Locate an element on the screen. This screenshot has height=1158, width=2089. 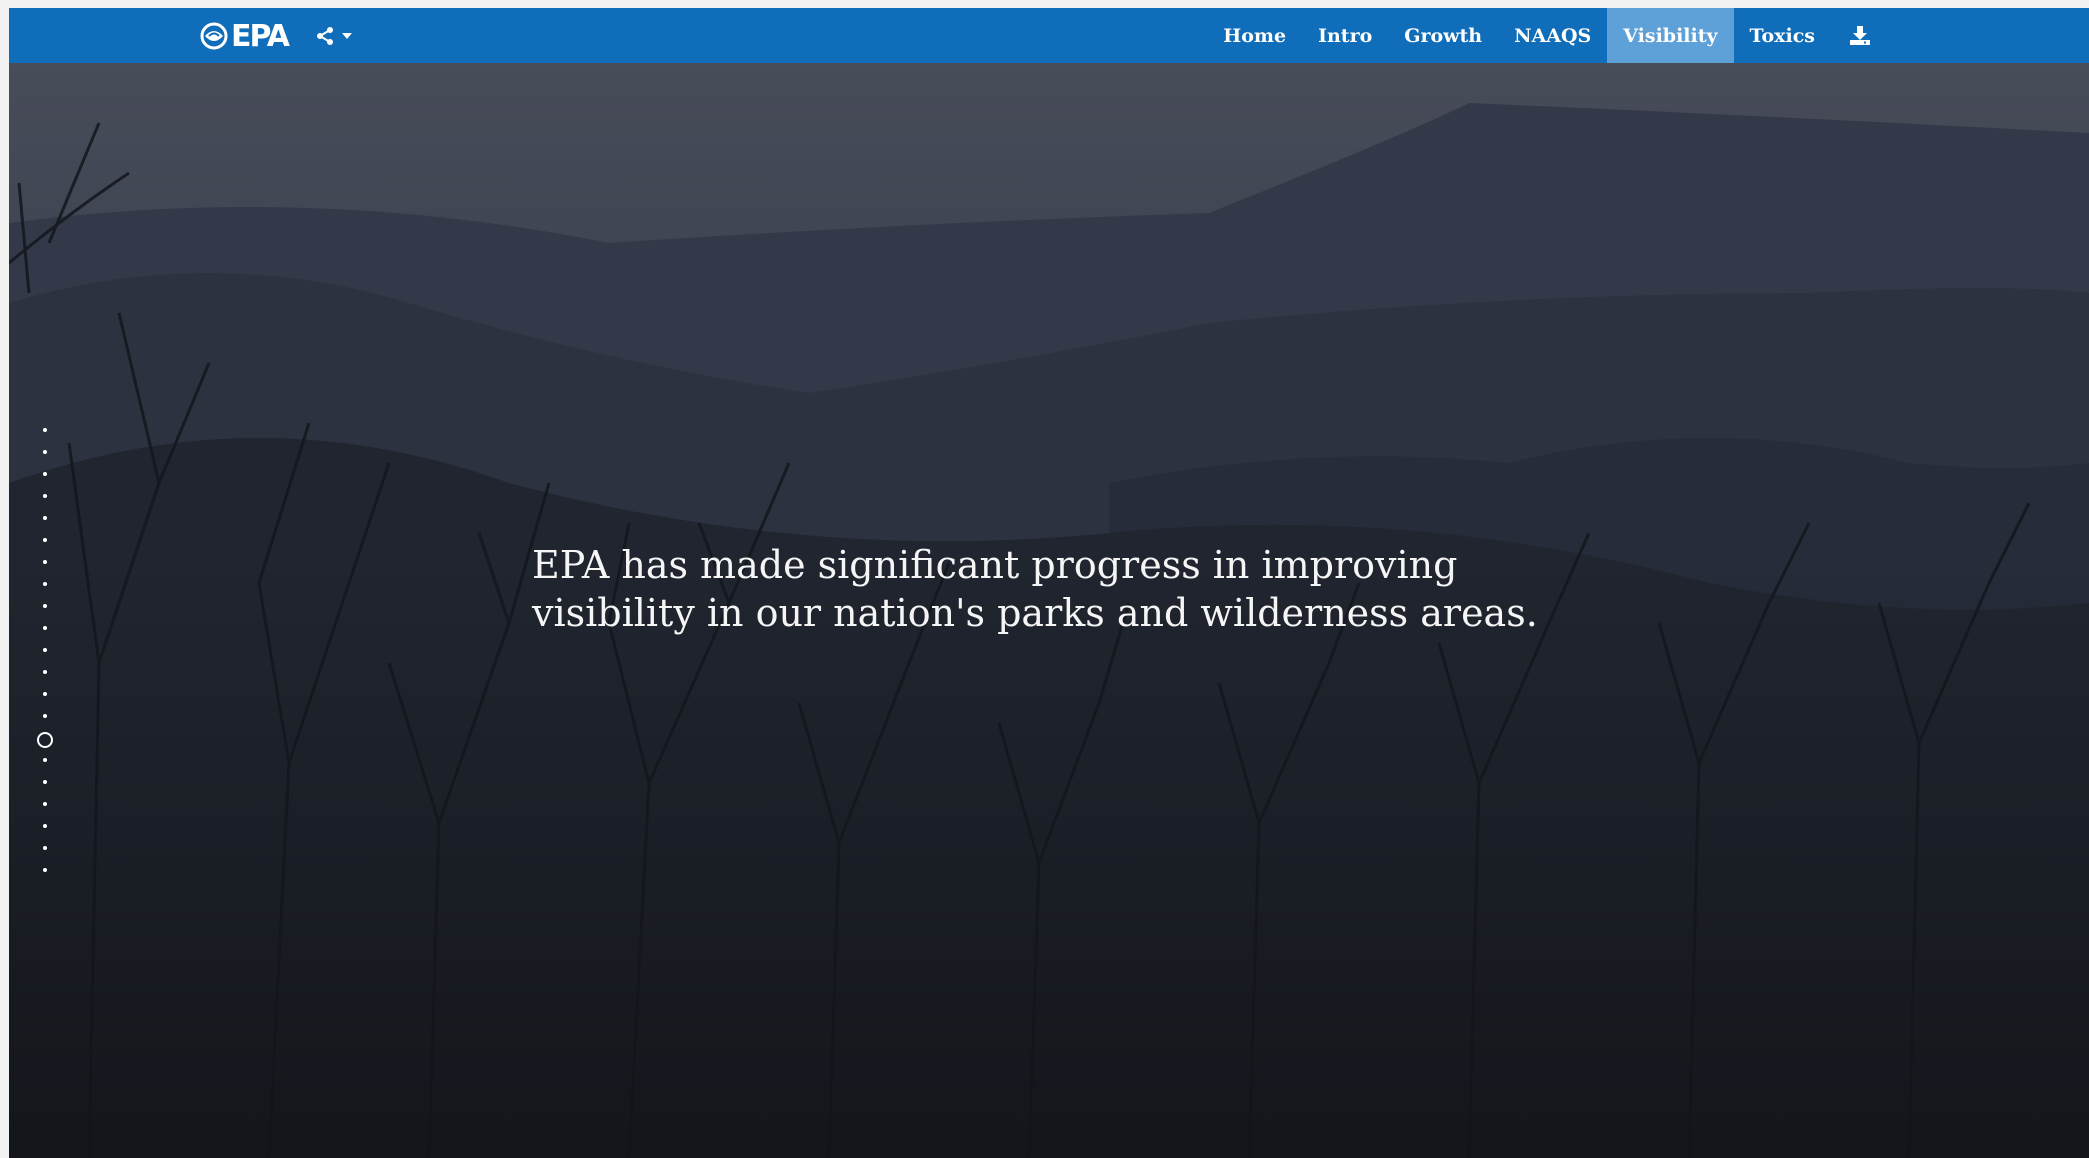
nav-item-toxics: Toxics is located at coordinates (1782, 35).